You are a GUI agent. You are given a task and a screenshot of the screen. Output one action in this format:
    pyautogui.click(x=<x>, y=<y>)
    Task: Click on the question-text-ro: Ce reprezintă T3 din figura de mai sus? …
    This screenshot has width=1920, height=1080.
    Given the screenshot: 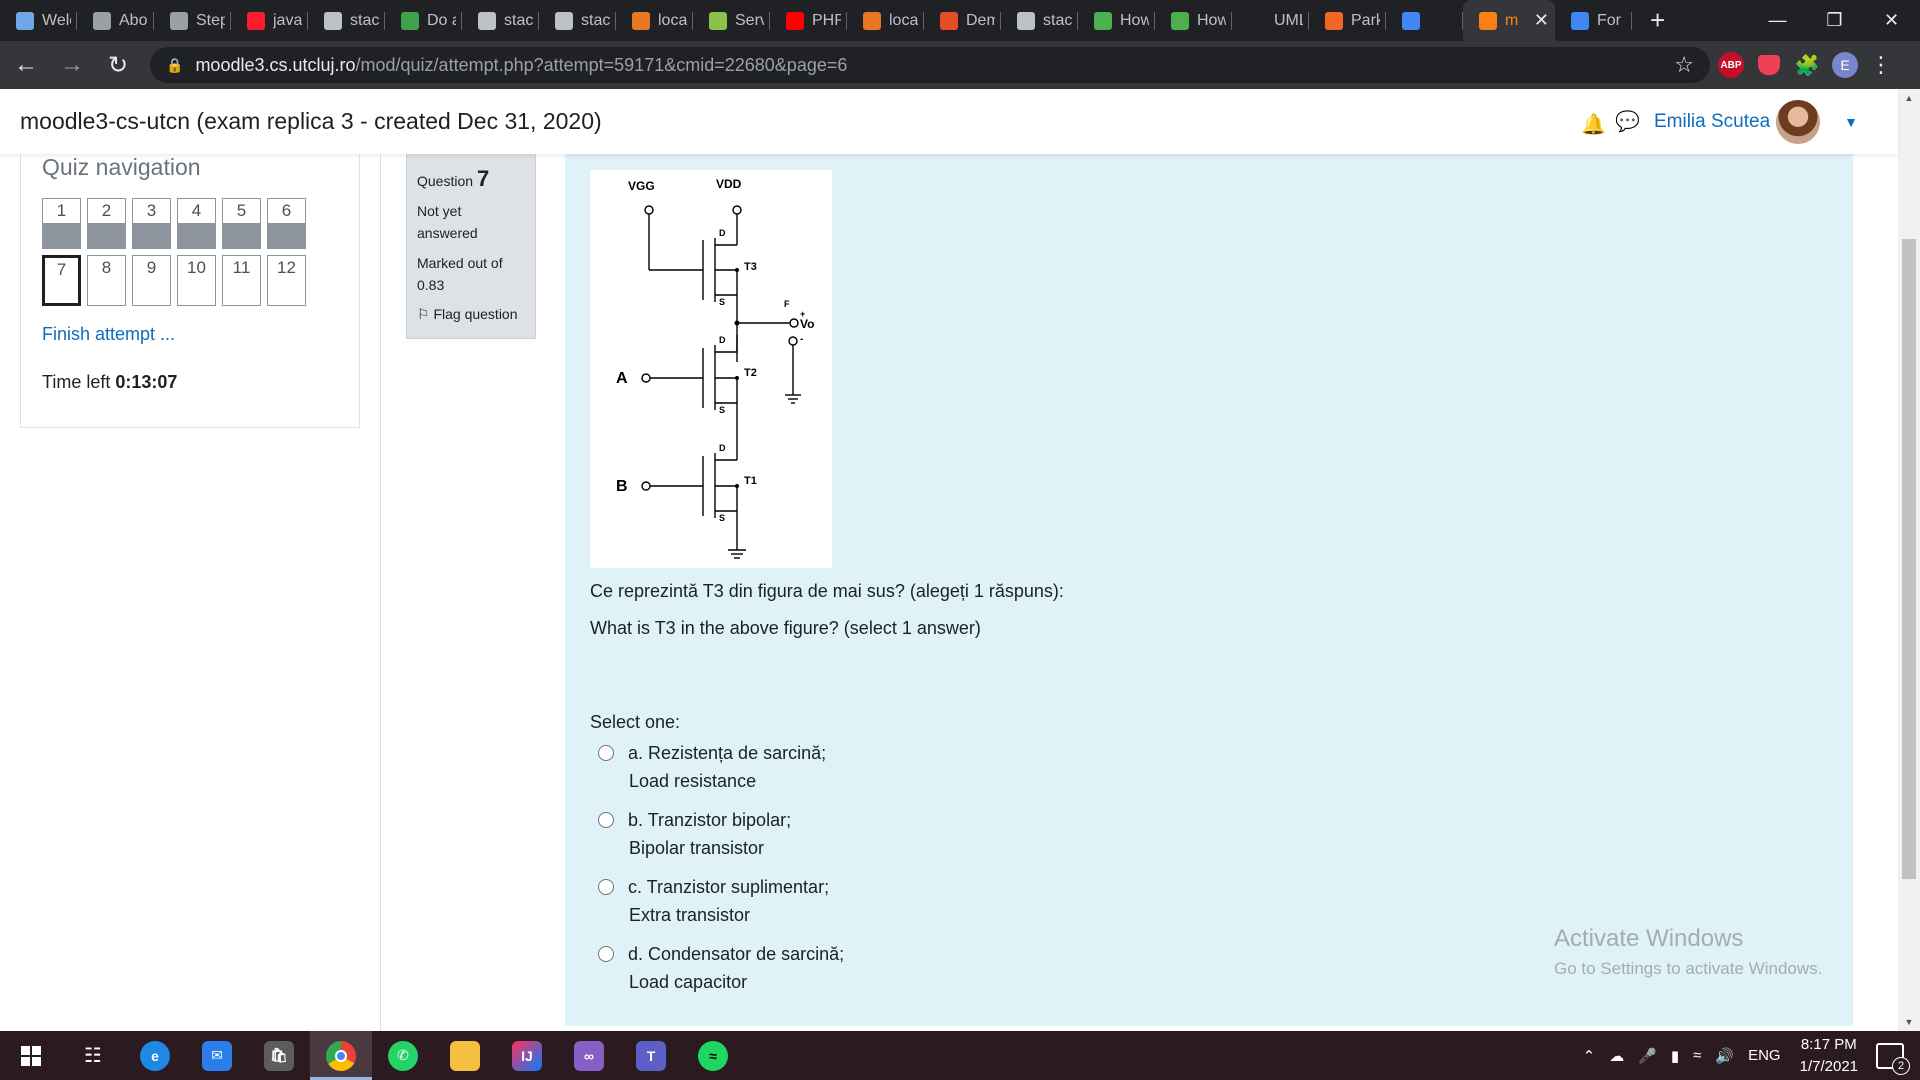 What is the action you would take?
    pyautogui.click(x=827, y=591)
    